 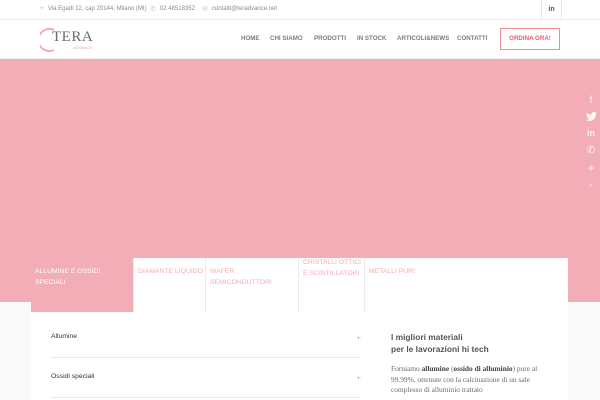 I want to click on tab-diamante-label: DIAMANTE LIQUIDO, so click(x=170, y=271).